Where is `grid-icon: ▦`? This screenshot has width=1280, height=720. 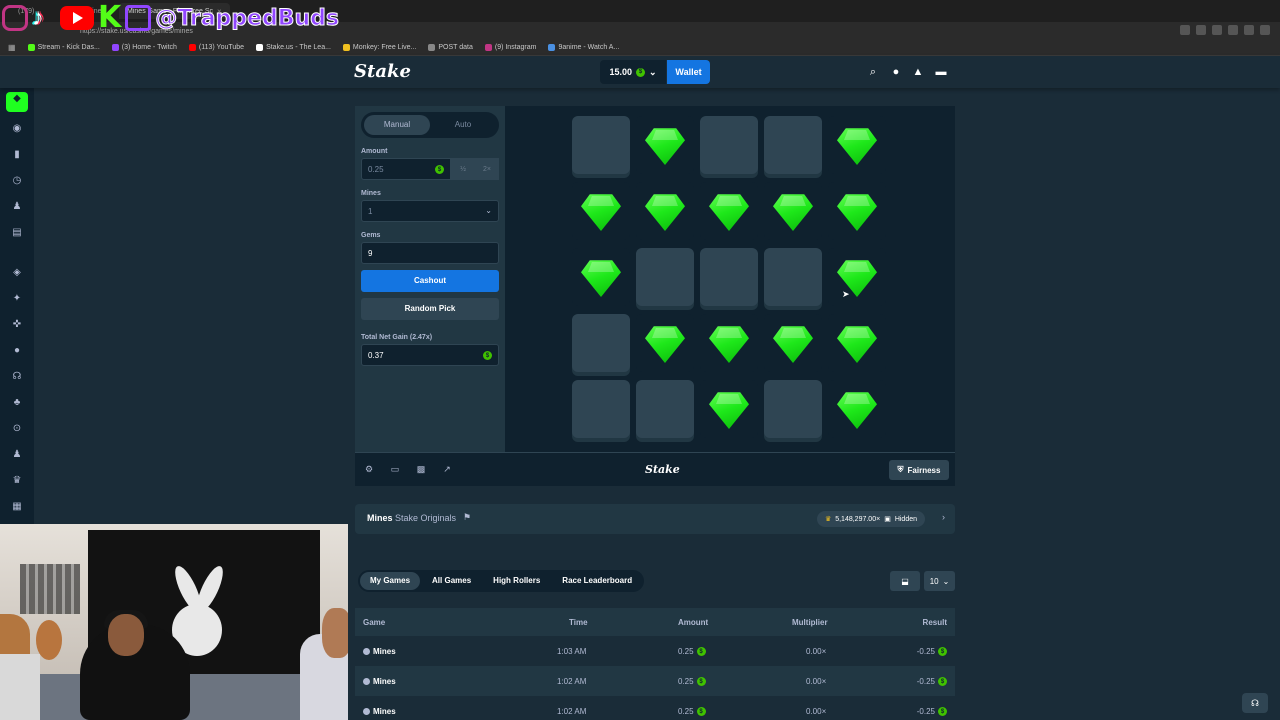 grid-icon: ▦ is located at coordinates (17, 507).